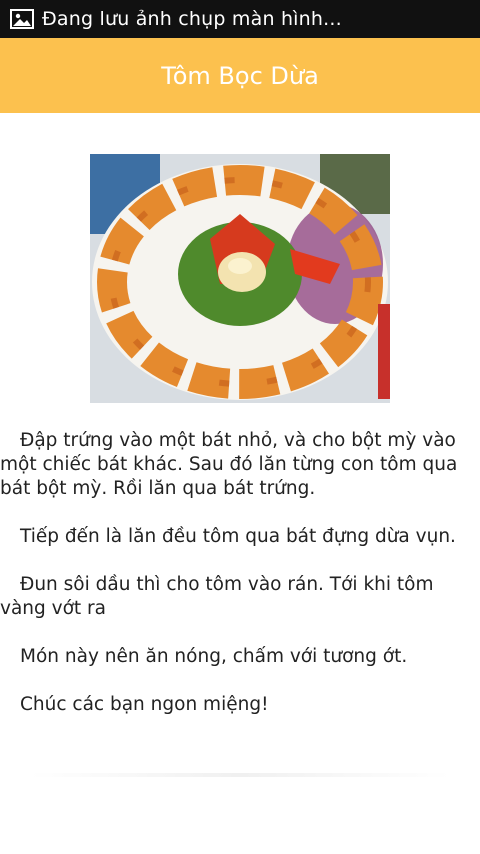  I want to click on action-bar: Tôm Bọc Dừa, so click(240, 75).